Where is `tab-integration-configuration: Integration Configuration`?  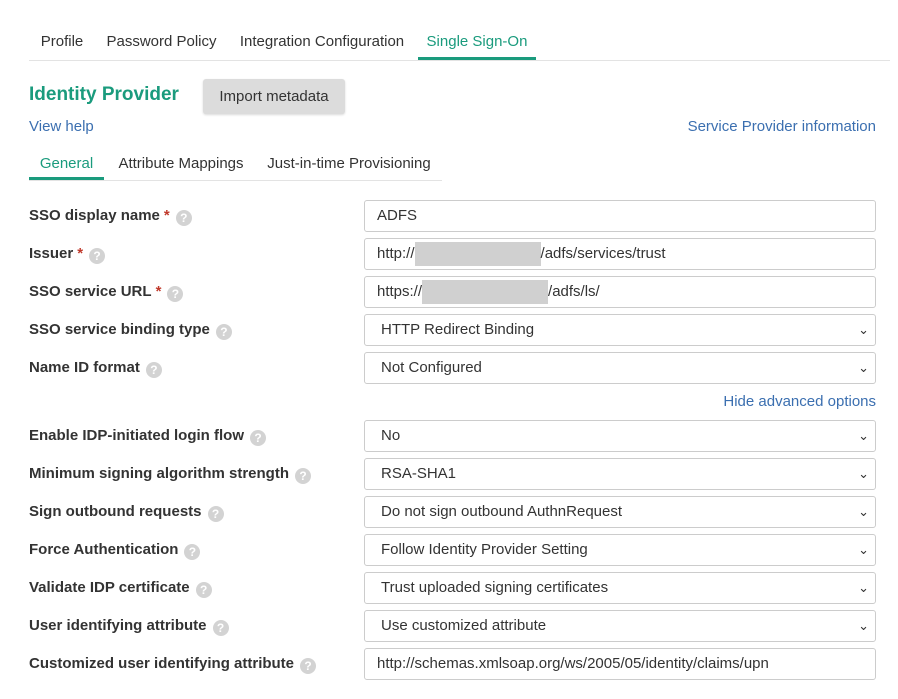 tab-integration-configuration: Integration Configuration is located at coordinates (322, 41).